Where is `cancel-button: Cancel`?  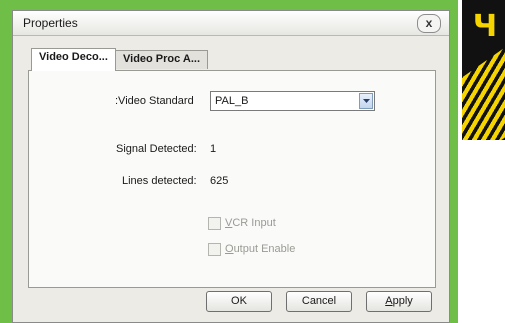
cancel-button: Cancel is located at coordinates (319, 301).